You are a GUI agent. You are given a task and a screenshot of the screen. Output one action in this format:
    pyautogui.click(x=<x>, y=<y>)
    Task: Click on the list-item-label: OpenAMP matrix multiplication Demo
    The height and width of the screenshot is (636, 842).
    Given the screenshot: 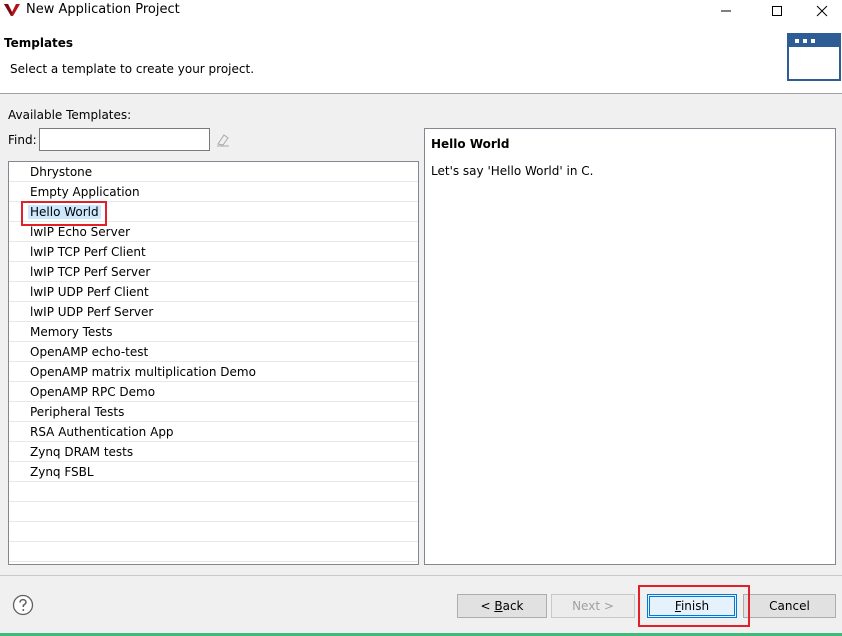 What is the action you would take?
    pyautogui.click(x=143, y=372)
    